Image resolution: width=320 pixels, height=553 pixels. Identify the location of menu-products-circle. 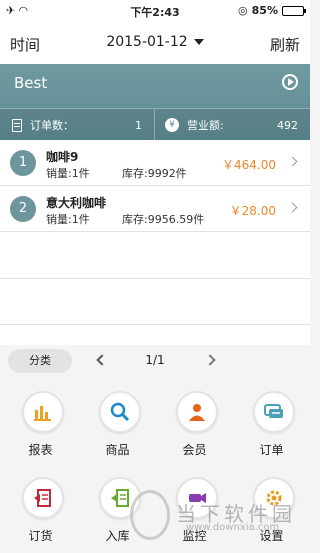
(120, 412).